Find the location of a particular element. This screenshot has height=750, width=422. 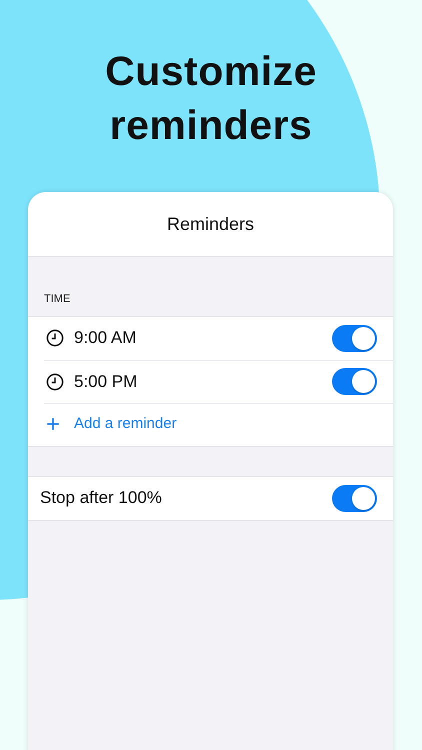

reminder-time: 9:00 AM is located at coordinates (105, 338).